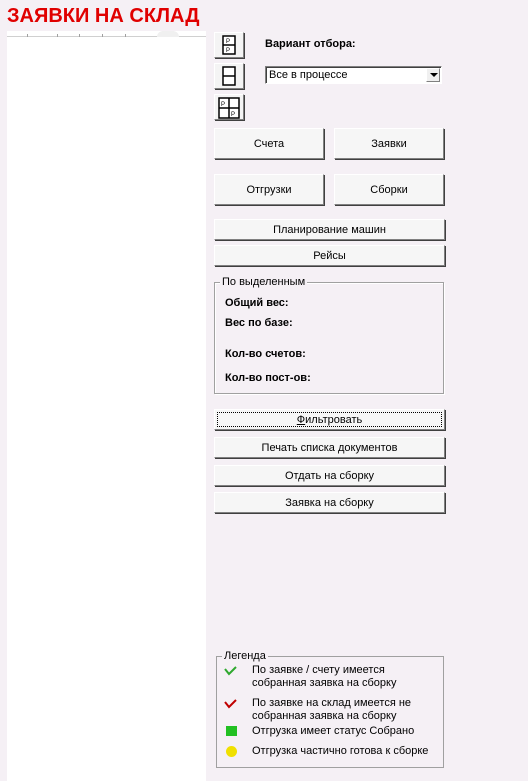 This screenshot has width=528, height=781. What do you see at coordinates (329, 255) in the screenshot?
I see `trips-button: Рейсы` at bounding box center [329, 255].